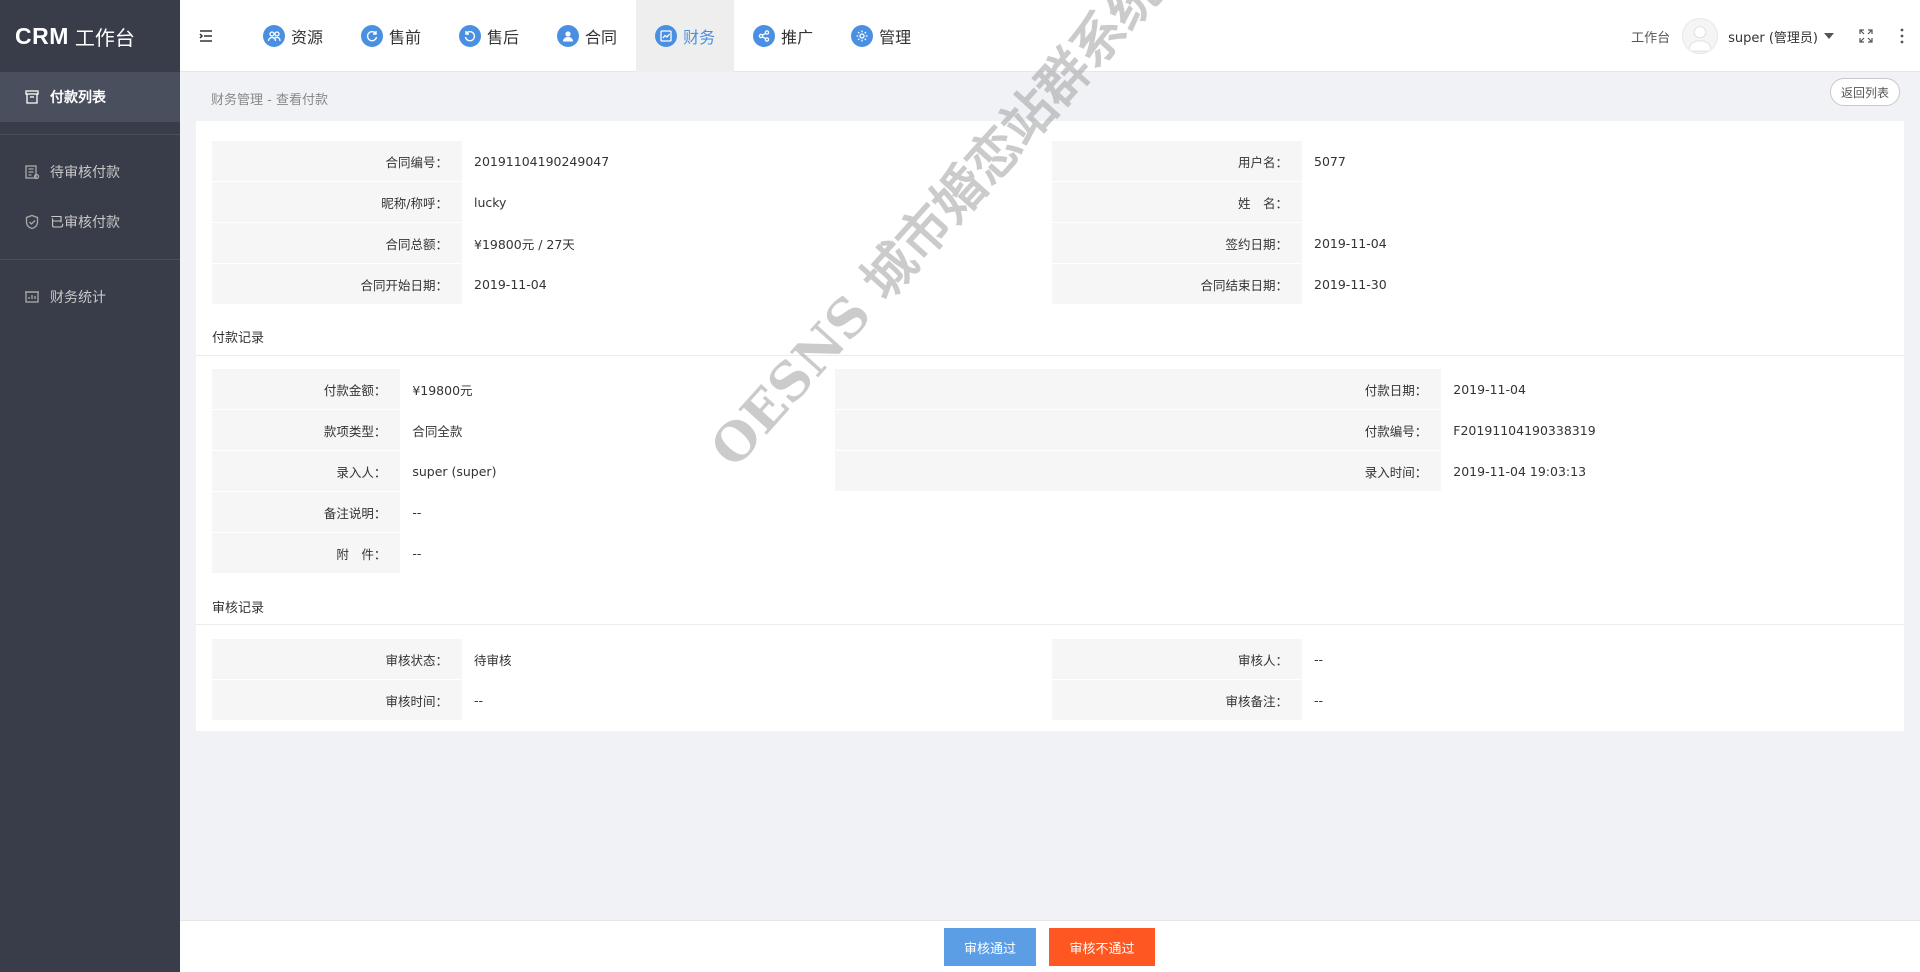 The image size is (1920, 972). Describe the element at coordinates (542, 161) in the screenshot. I see `contract-no-value: 20191104190249047` at that location.